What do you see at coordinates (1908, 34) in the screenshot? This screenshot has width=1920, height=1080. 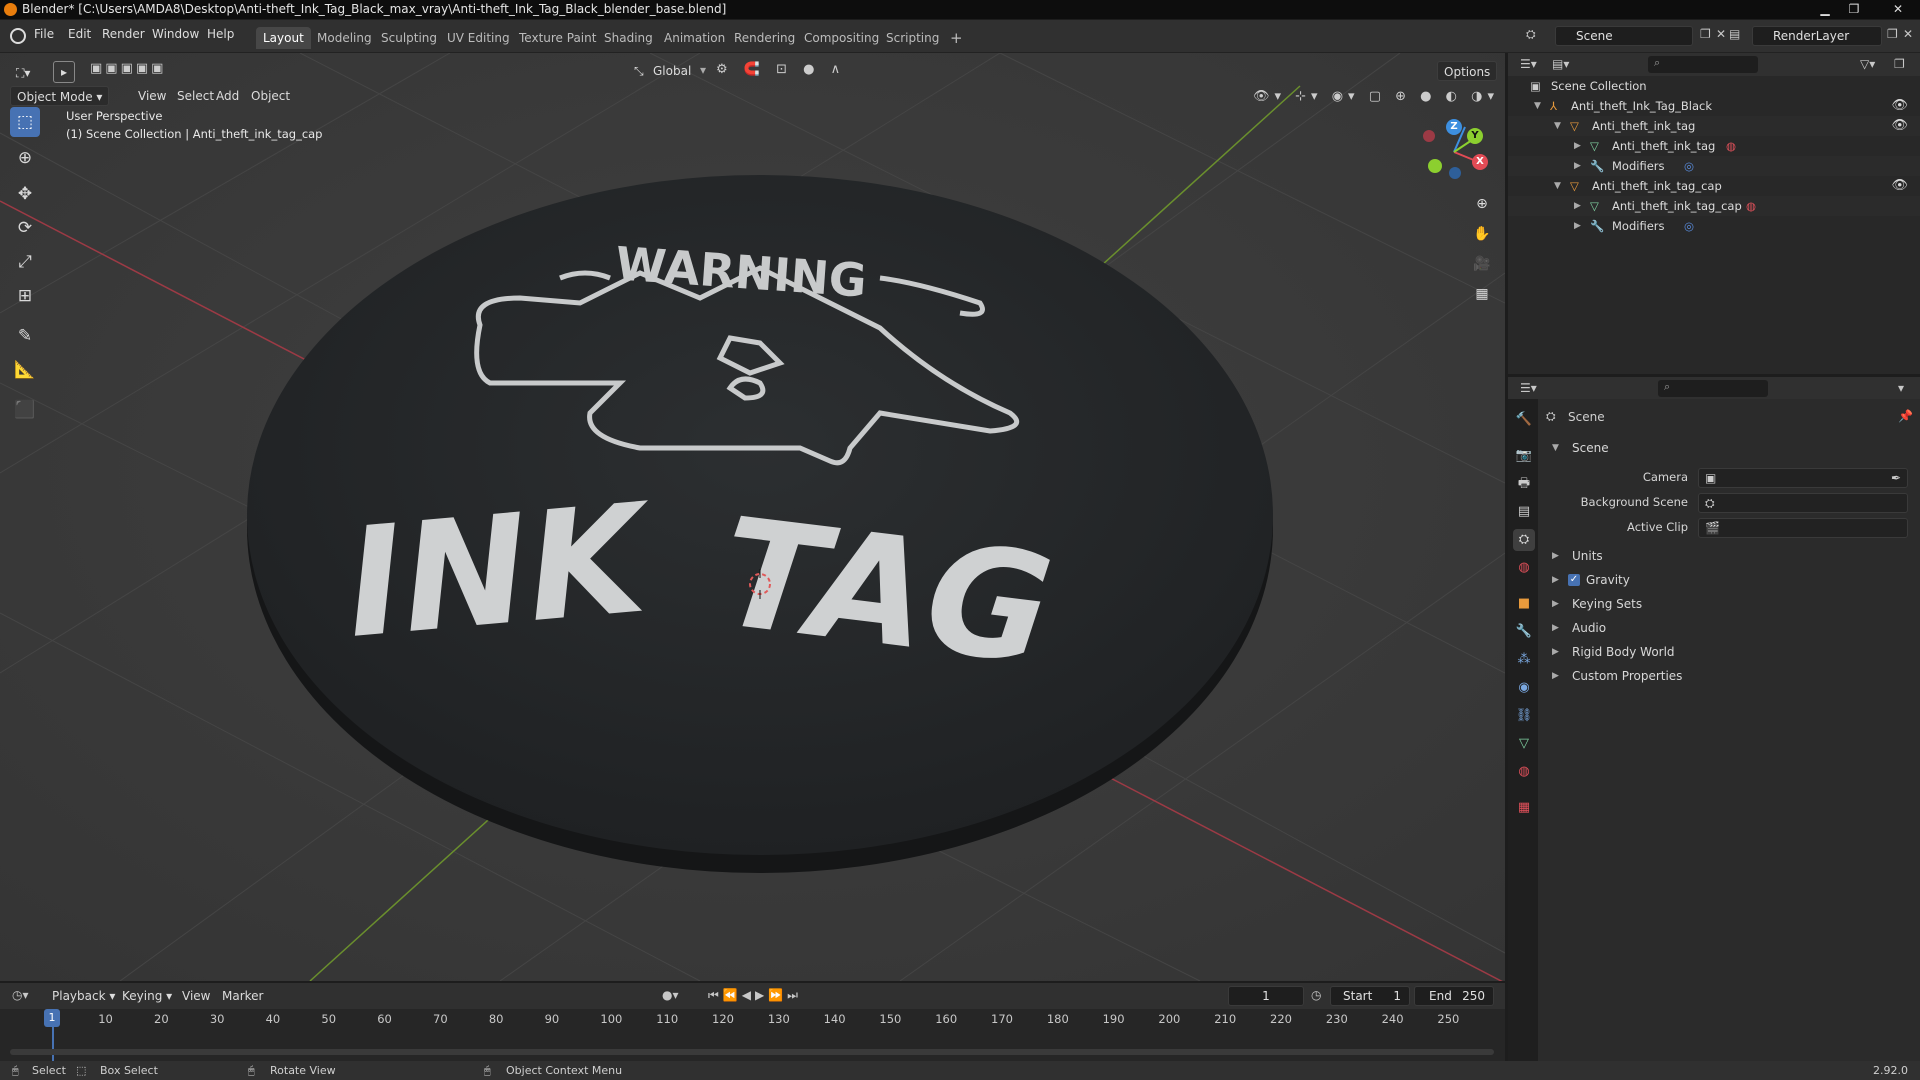 I see `delete-layer-icon: ✕` at bounding box center [1908, 34].